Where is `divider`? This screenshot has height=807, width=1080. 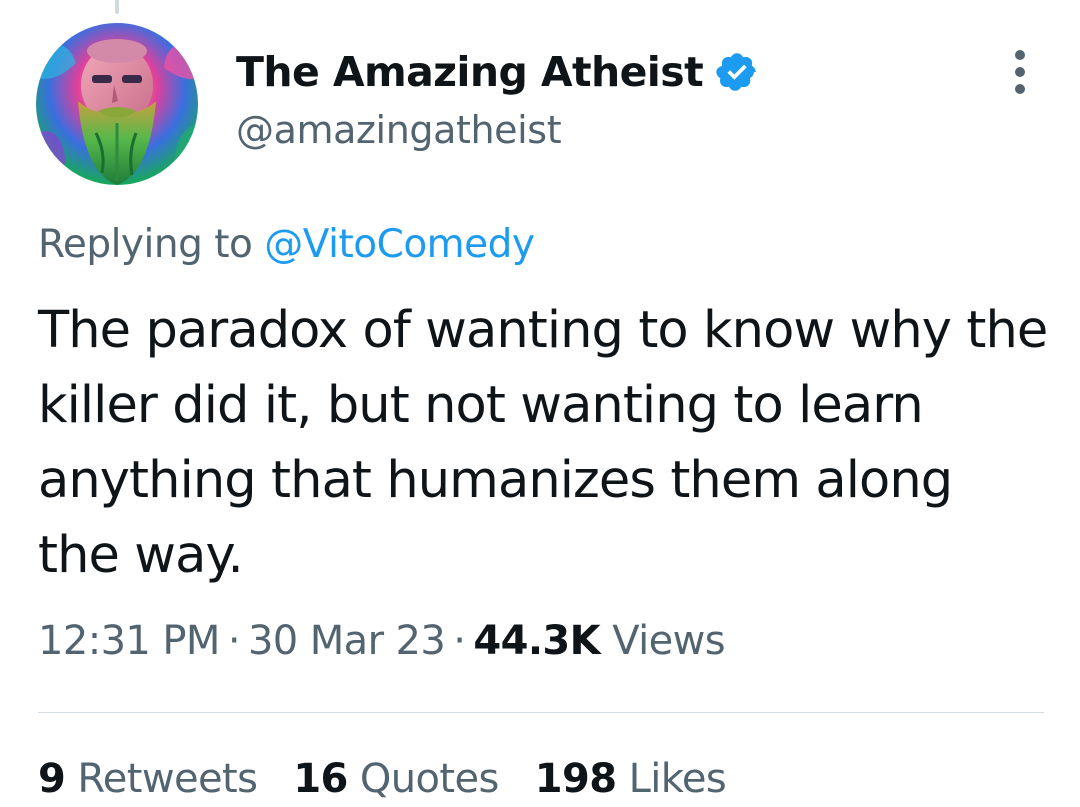
divider is located at coordinates (541, 712).